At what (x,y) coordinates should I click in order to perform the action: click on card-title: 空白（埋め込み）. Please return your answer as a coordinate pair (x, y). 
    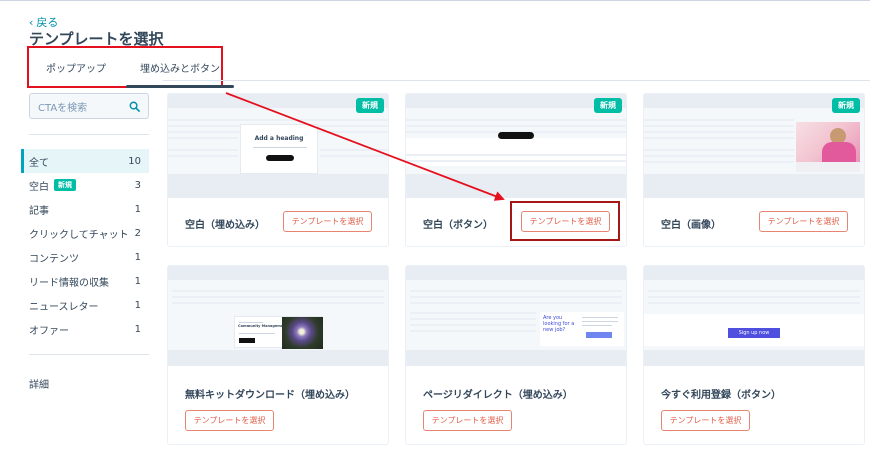
    Looking at the image, I should click on (225, 225).